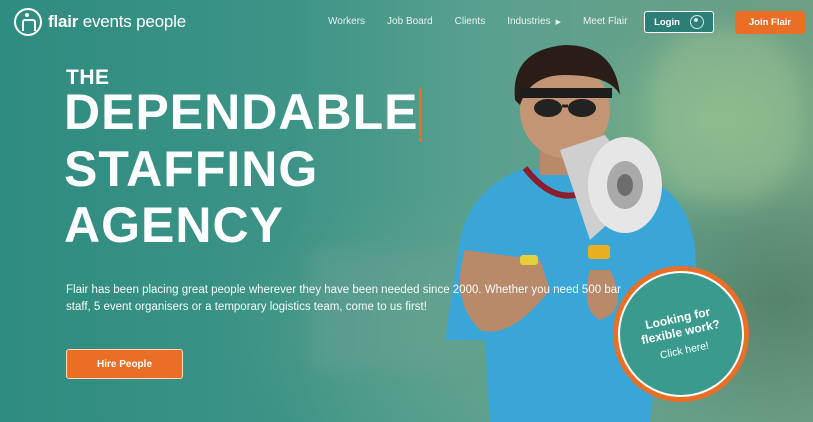 Image resolution: width=813 pixels, height=422 pixels. I want to click on join-flair-button: Join Flair, so click(770, 22).